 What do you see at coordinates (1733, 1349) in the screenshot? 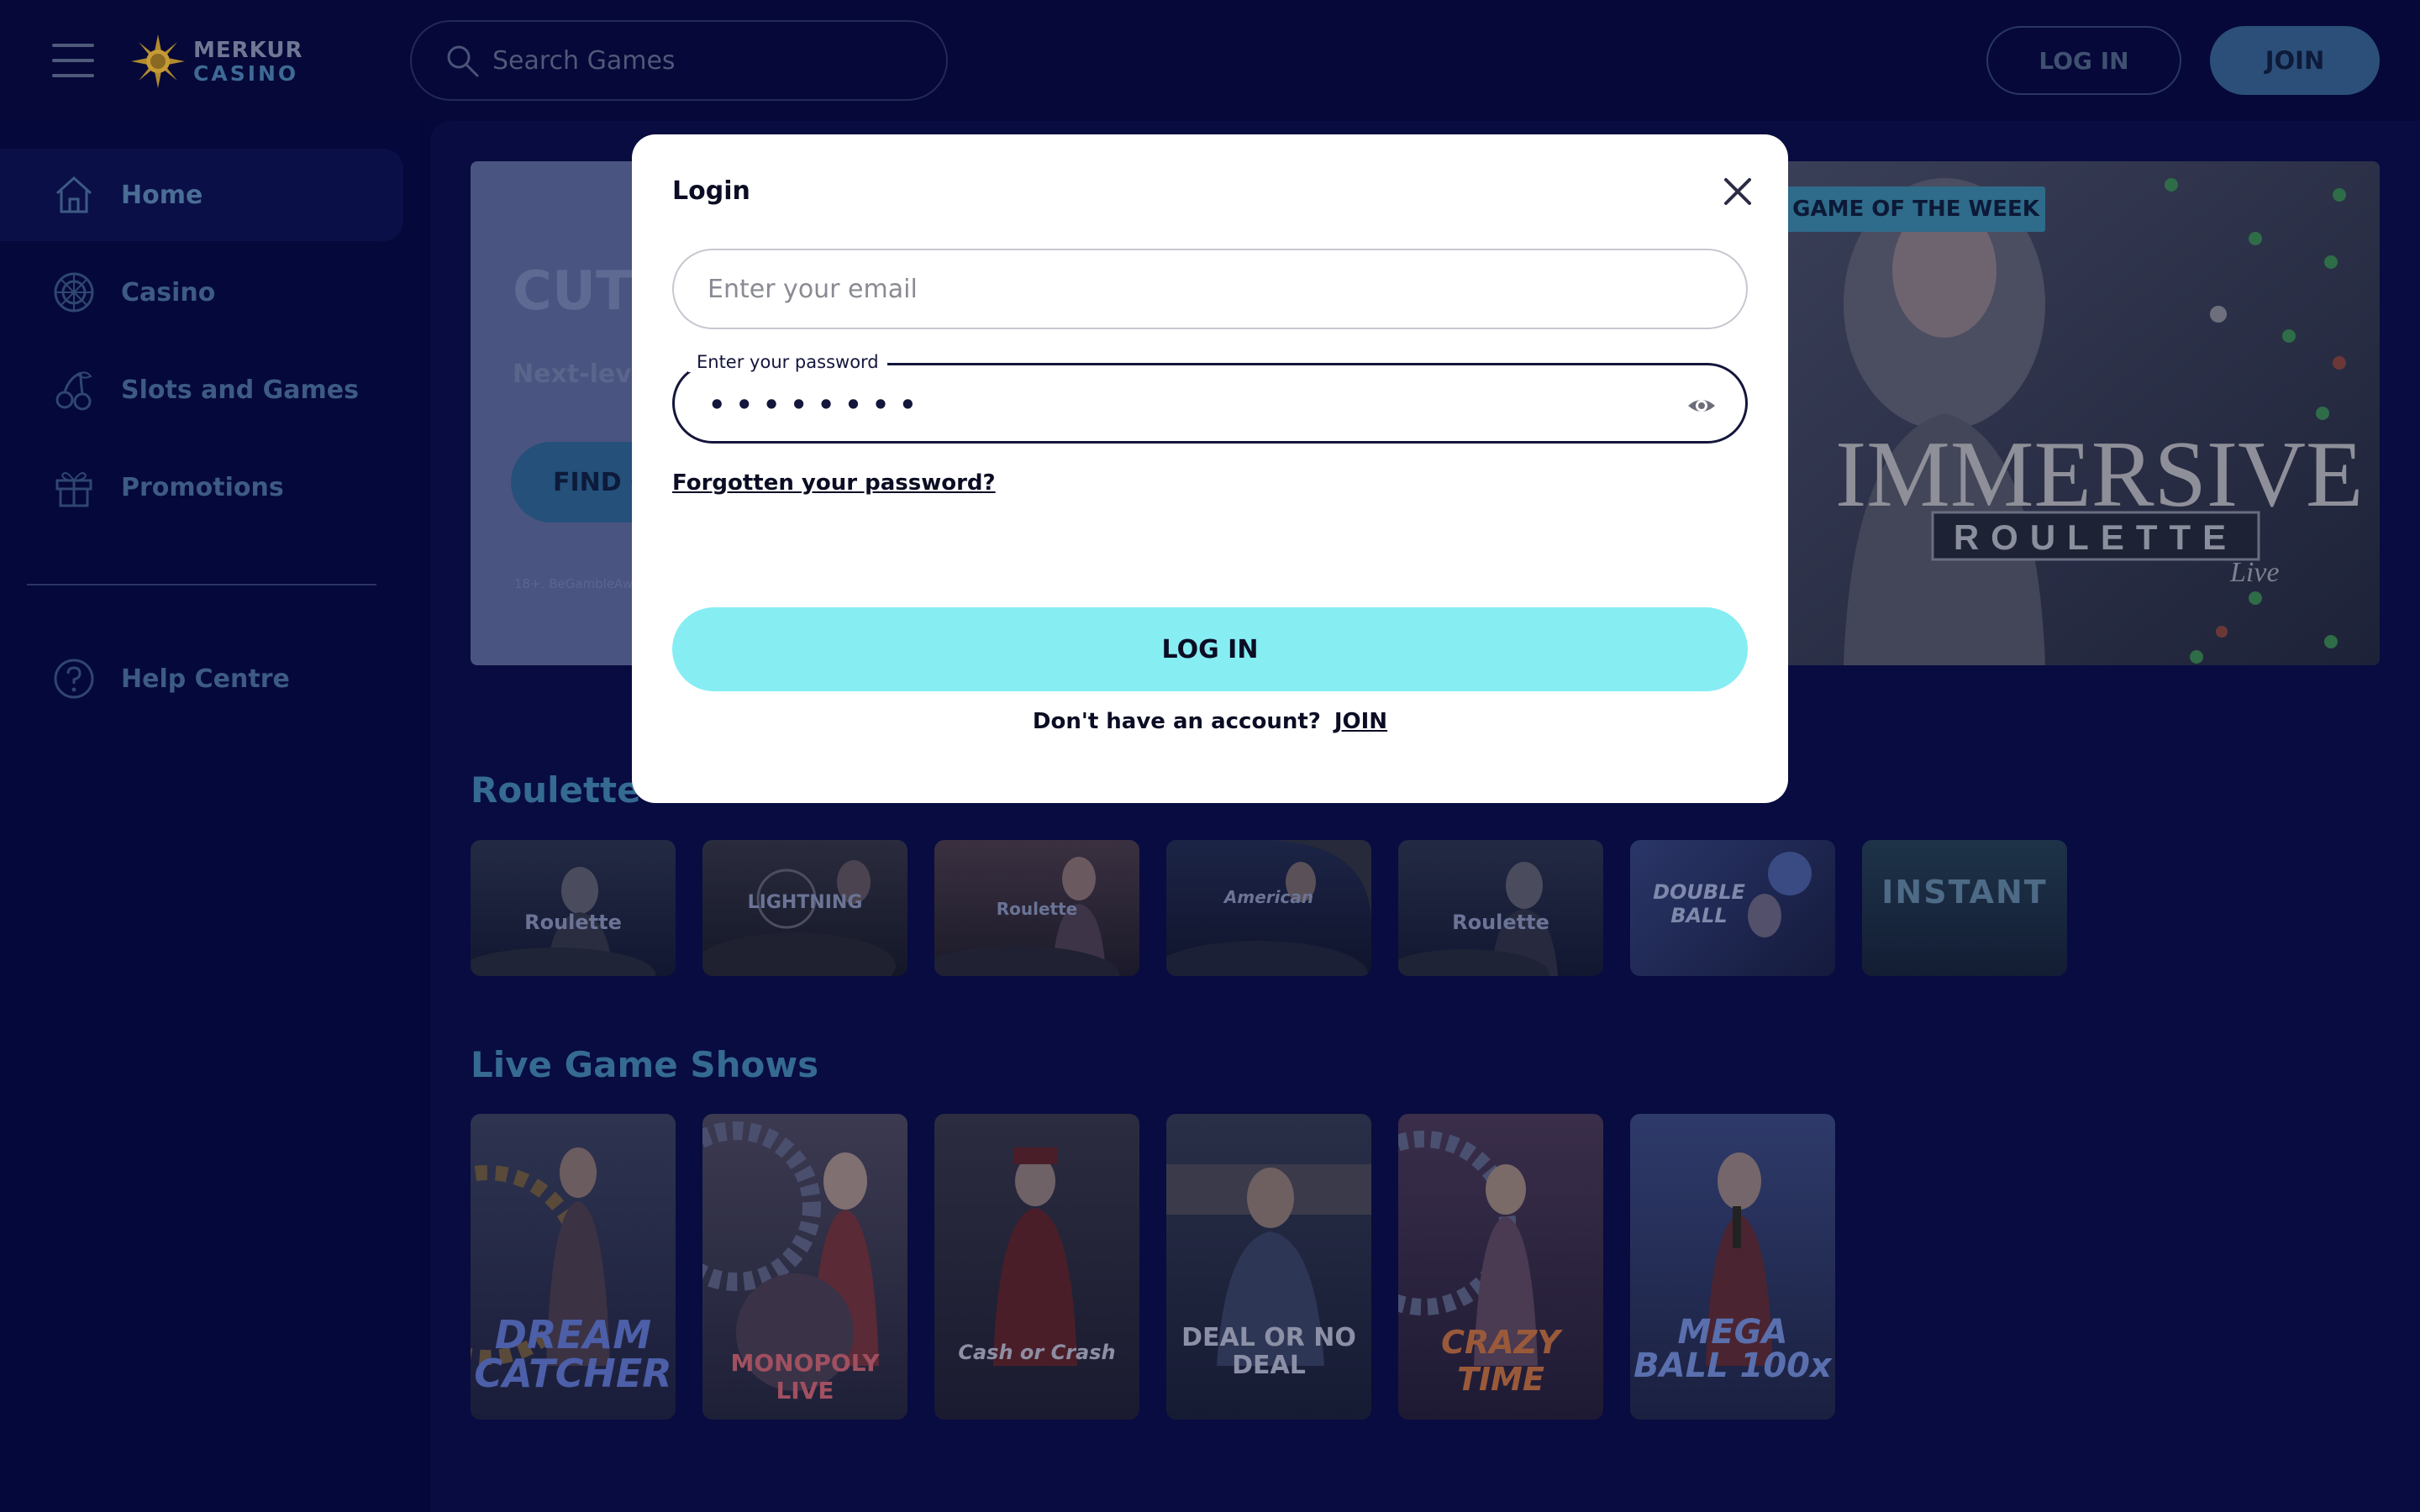
I see `tile-caption: MEGA BALL 100x` at bounding box center [1733, 1349].